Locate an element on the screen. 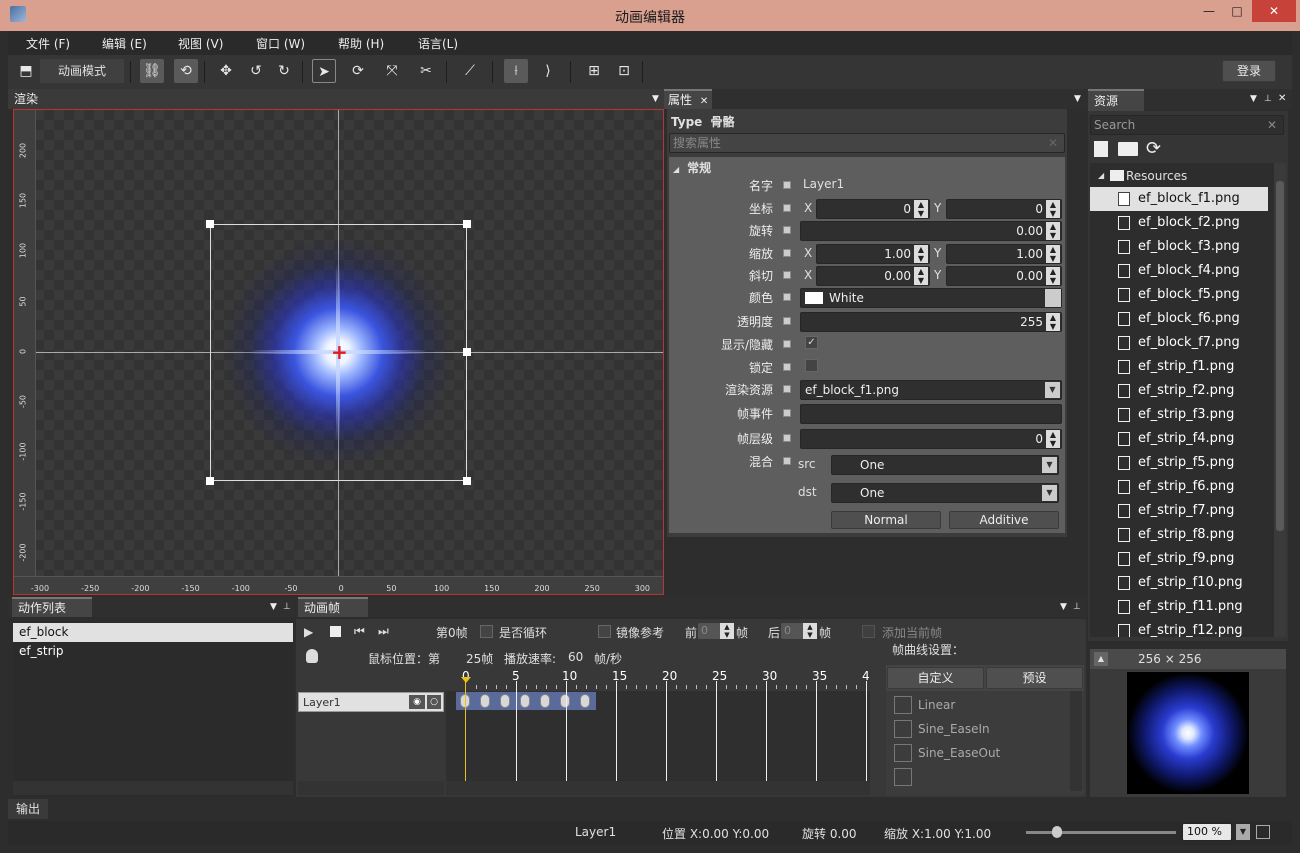  color-label-marker is located at coordinates (787, 297).